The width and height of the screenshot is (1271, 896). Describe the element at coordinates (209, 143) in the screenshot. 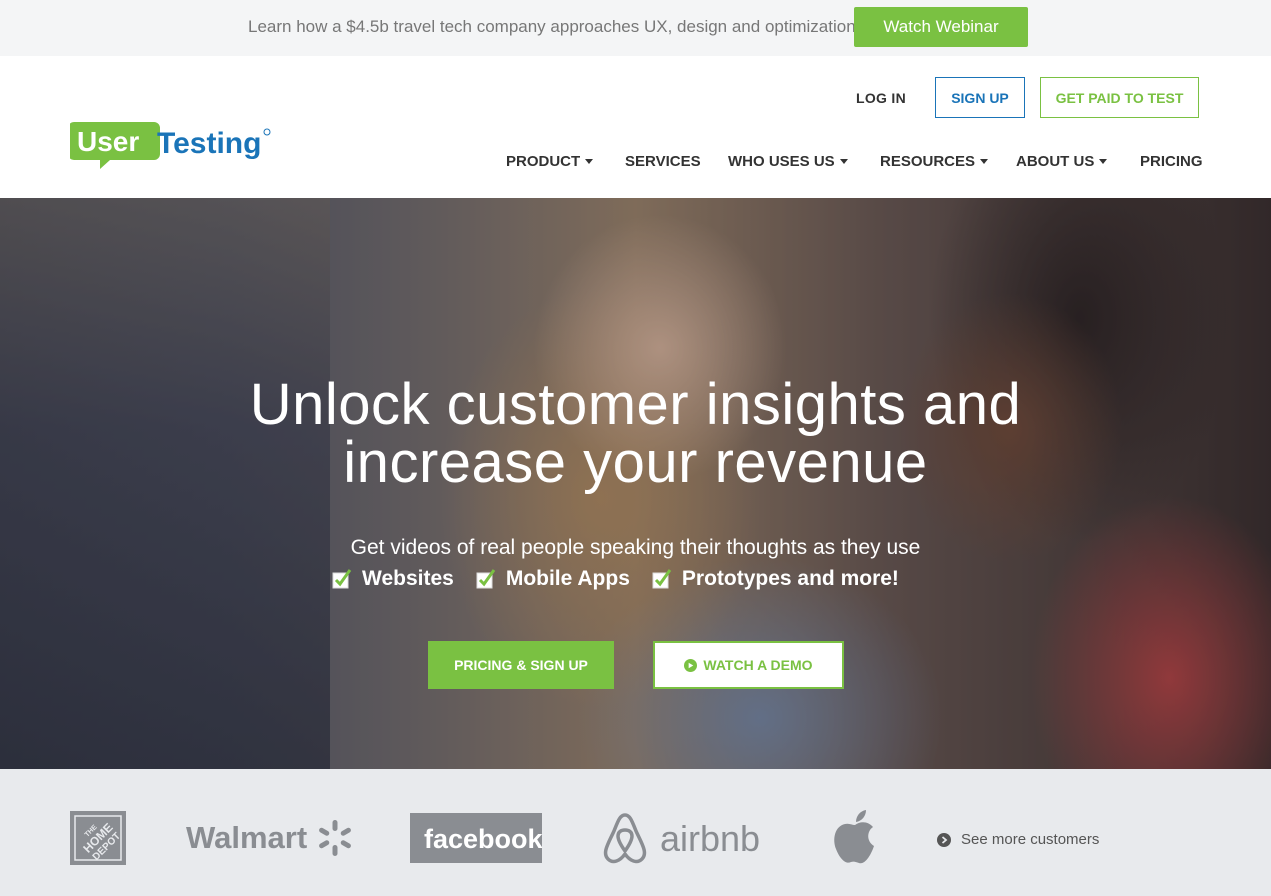

I see `svg-text: Testing` at that location.